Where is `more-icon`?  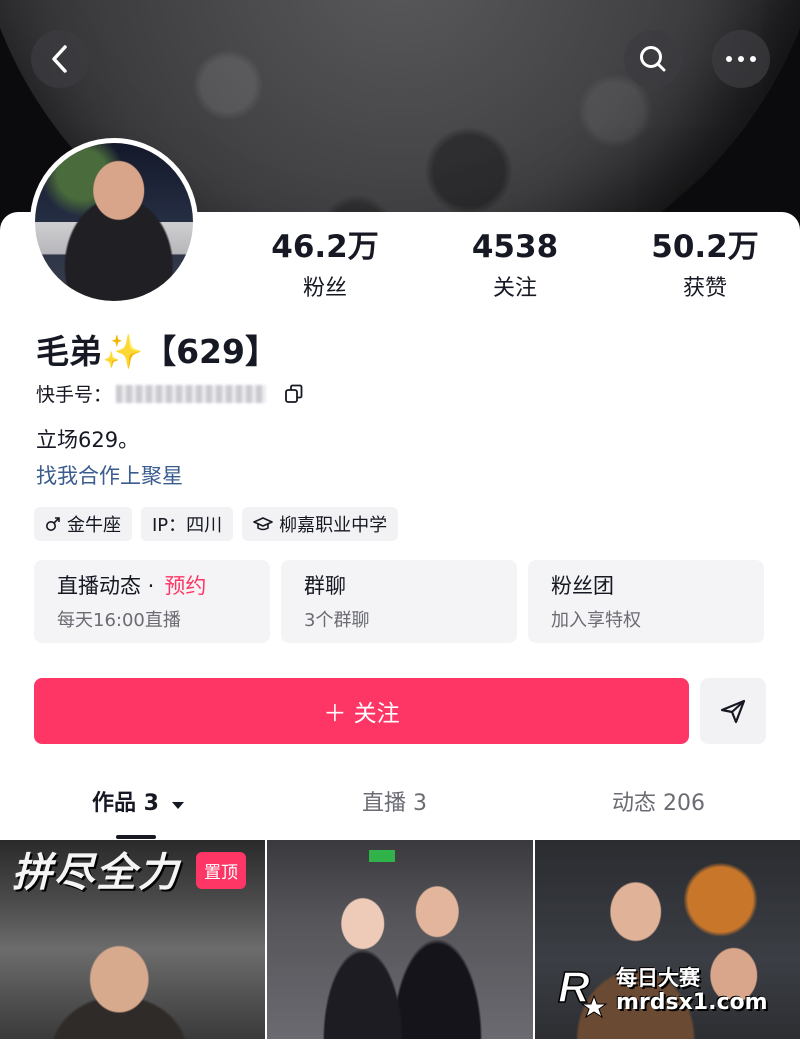
more-icon is located at coordinates (741, 59).